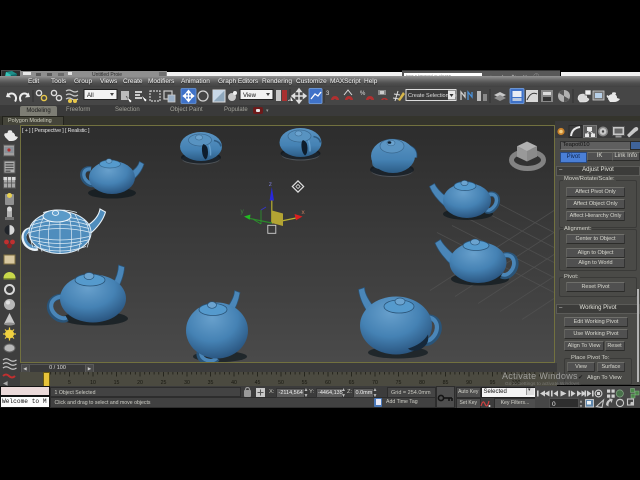 The width and height of the screenshot is (640, 480). Describe the element at coordinates (140, 383) in the screenshot. I see `svg-text: 20` at that location.